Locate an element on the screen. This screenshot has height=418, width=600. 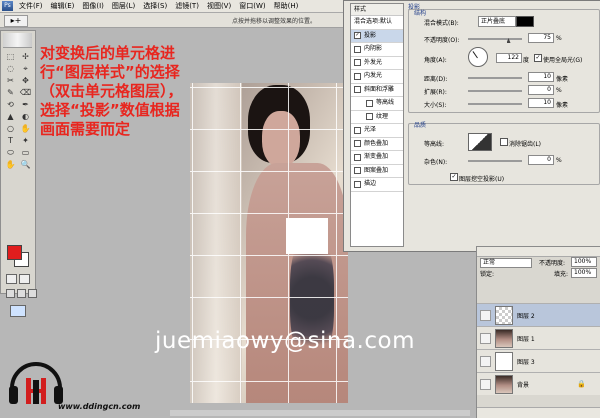
angle-value: 122 is located at coordinates (509, 58).